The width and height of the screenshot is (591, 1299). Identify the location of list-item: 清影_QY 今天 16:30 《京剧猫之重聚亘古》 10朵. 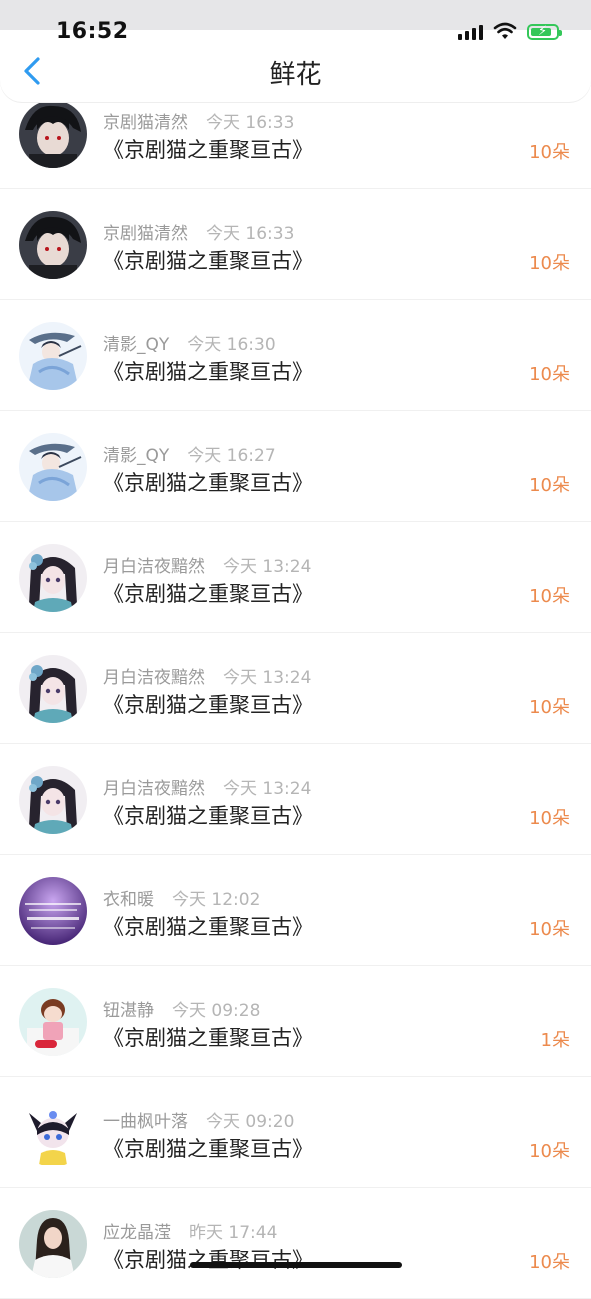
(295, 355).